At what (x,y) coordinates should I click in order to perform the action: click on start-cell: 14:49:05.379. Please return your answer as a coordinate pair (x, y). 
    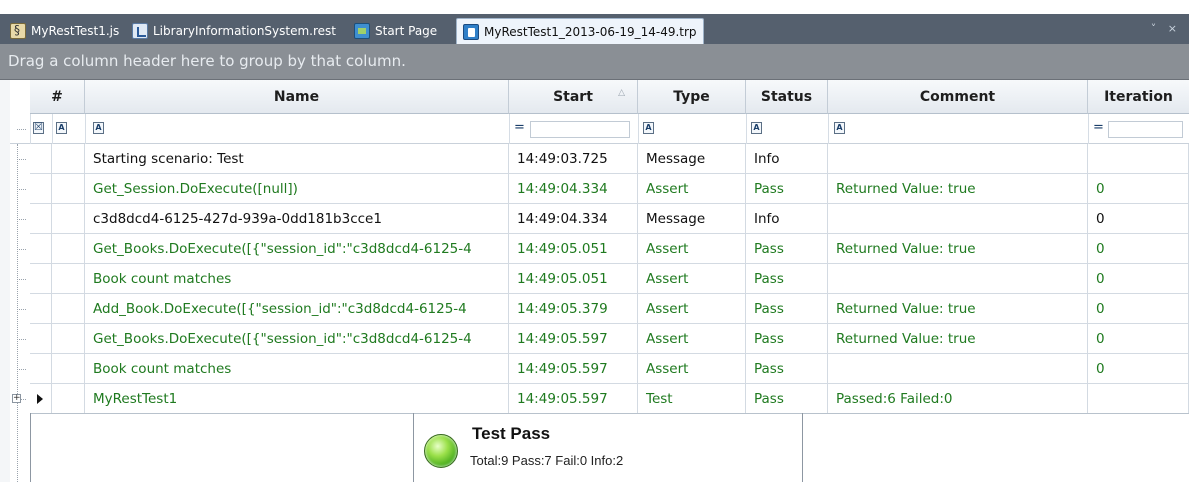
    Looking at the image, I should click on (573, 309).